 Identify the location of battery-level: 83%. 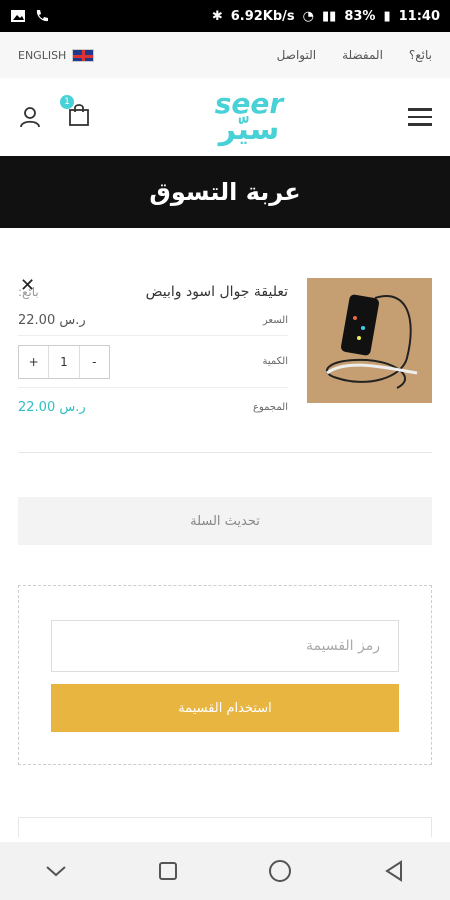
(360, 16).